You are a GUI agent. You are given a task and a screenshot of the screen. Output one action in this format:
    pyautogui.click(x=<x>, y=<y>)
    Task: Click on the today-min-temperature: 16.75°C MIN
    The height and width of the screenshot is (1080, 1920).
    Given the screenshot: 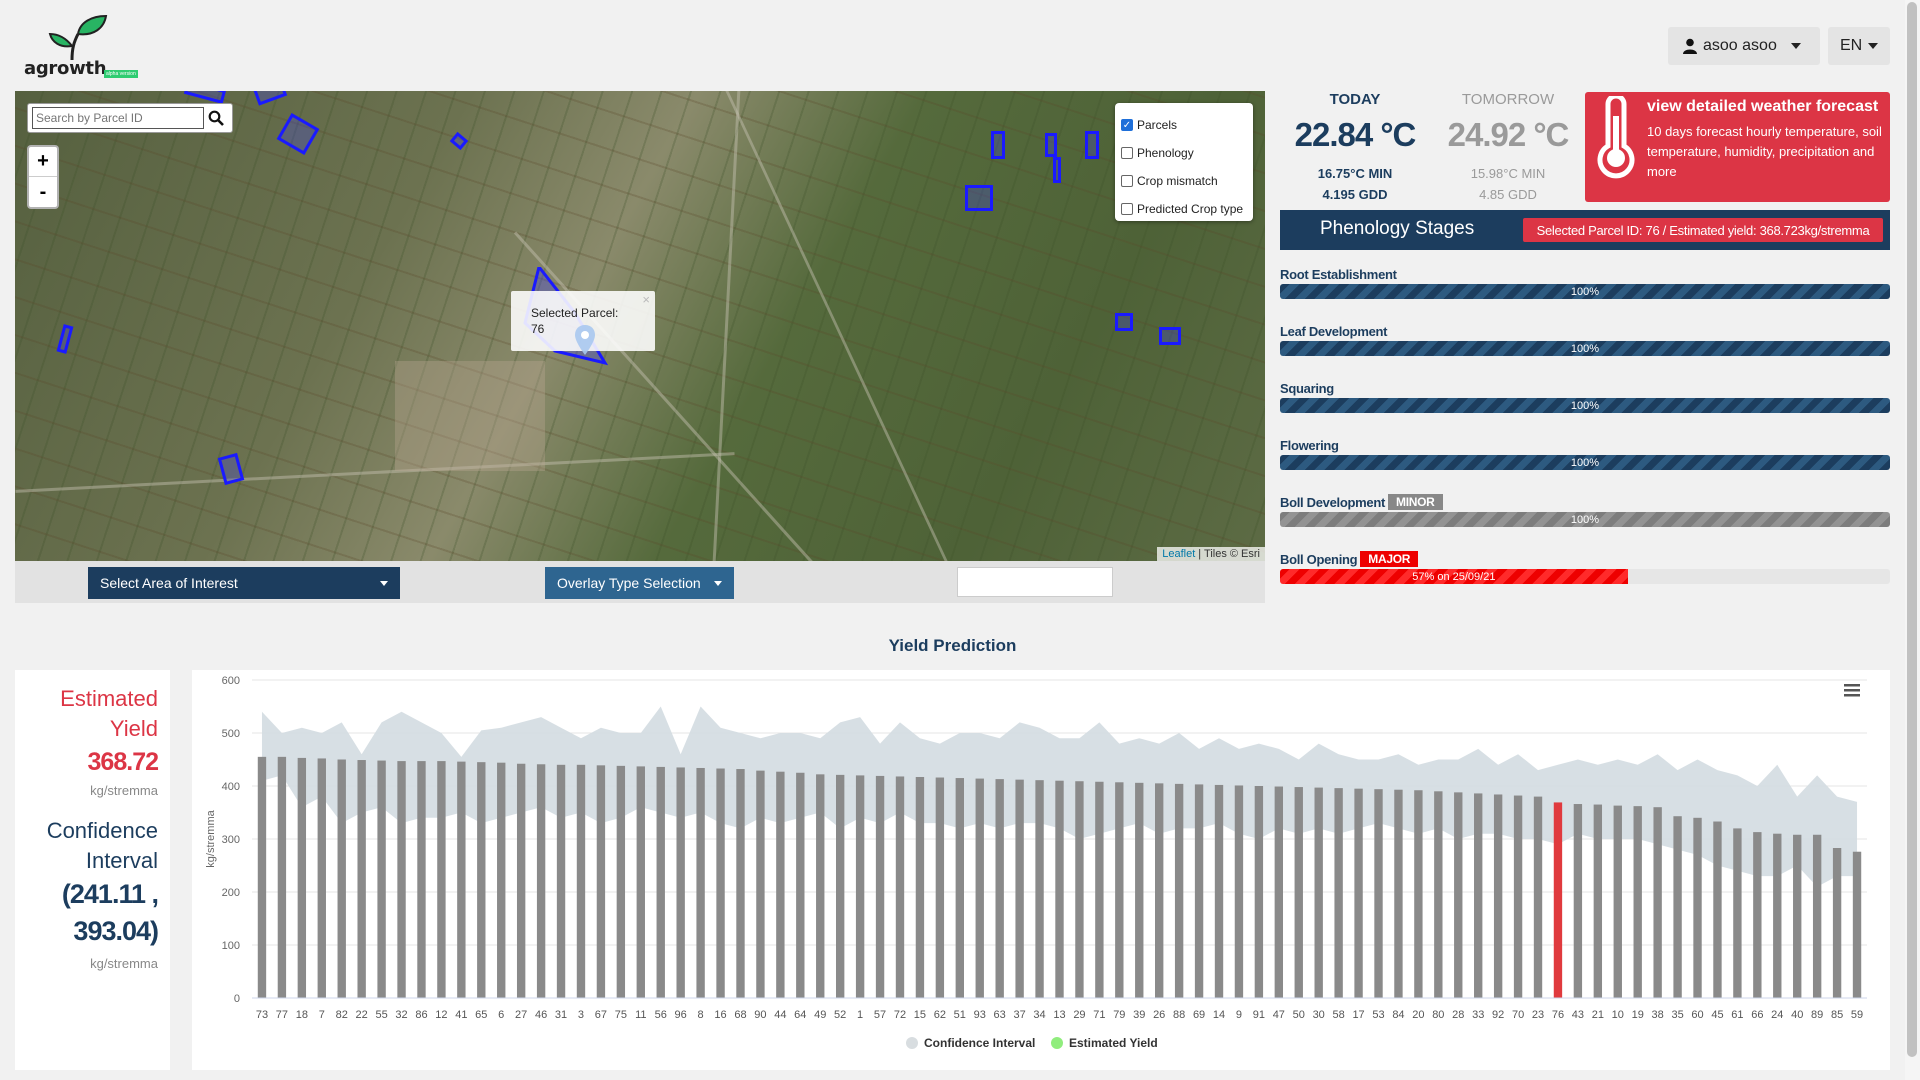 What is the action you would take?
    pyautogui.click(x=1355, y=173)
    